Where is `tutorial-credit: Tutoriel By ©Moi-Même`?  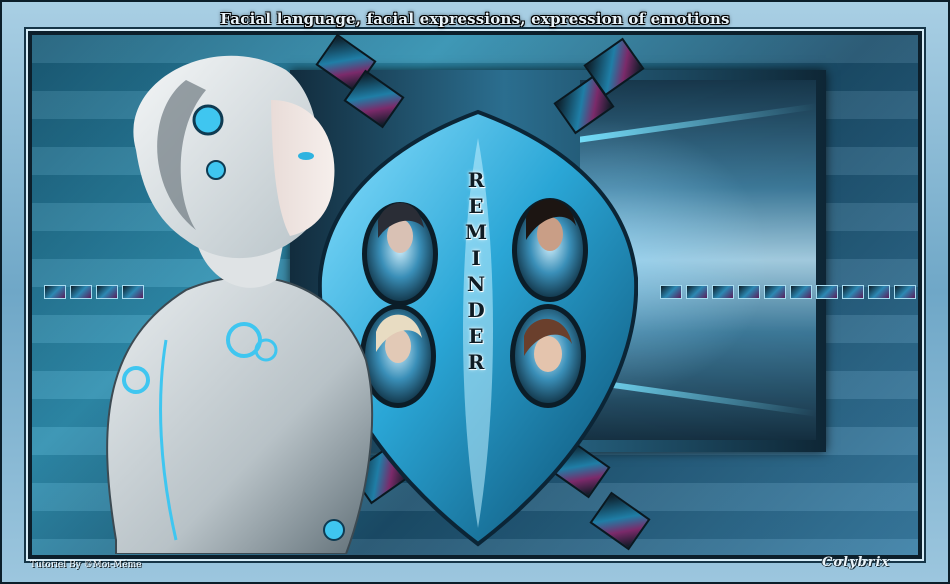
tutorial-credit: Tutoriel By ©Moi-Même is located at coordinates (86, 565).